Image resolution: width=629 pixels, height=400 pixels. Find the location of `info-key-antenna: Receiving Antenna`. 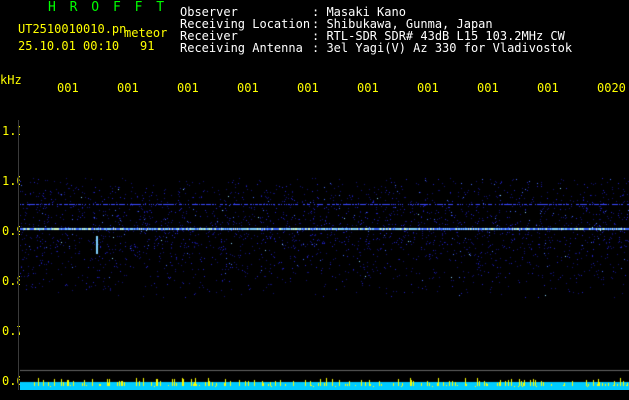

info-key-antenna: Receiving Antenna is located at coordinates (241, 48).